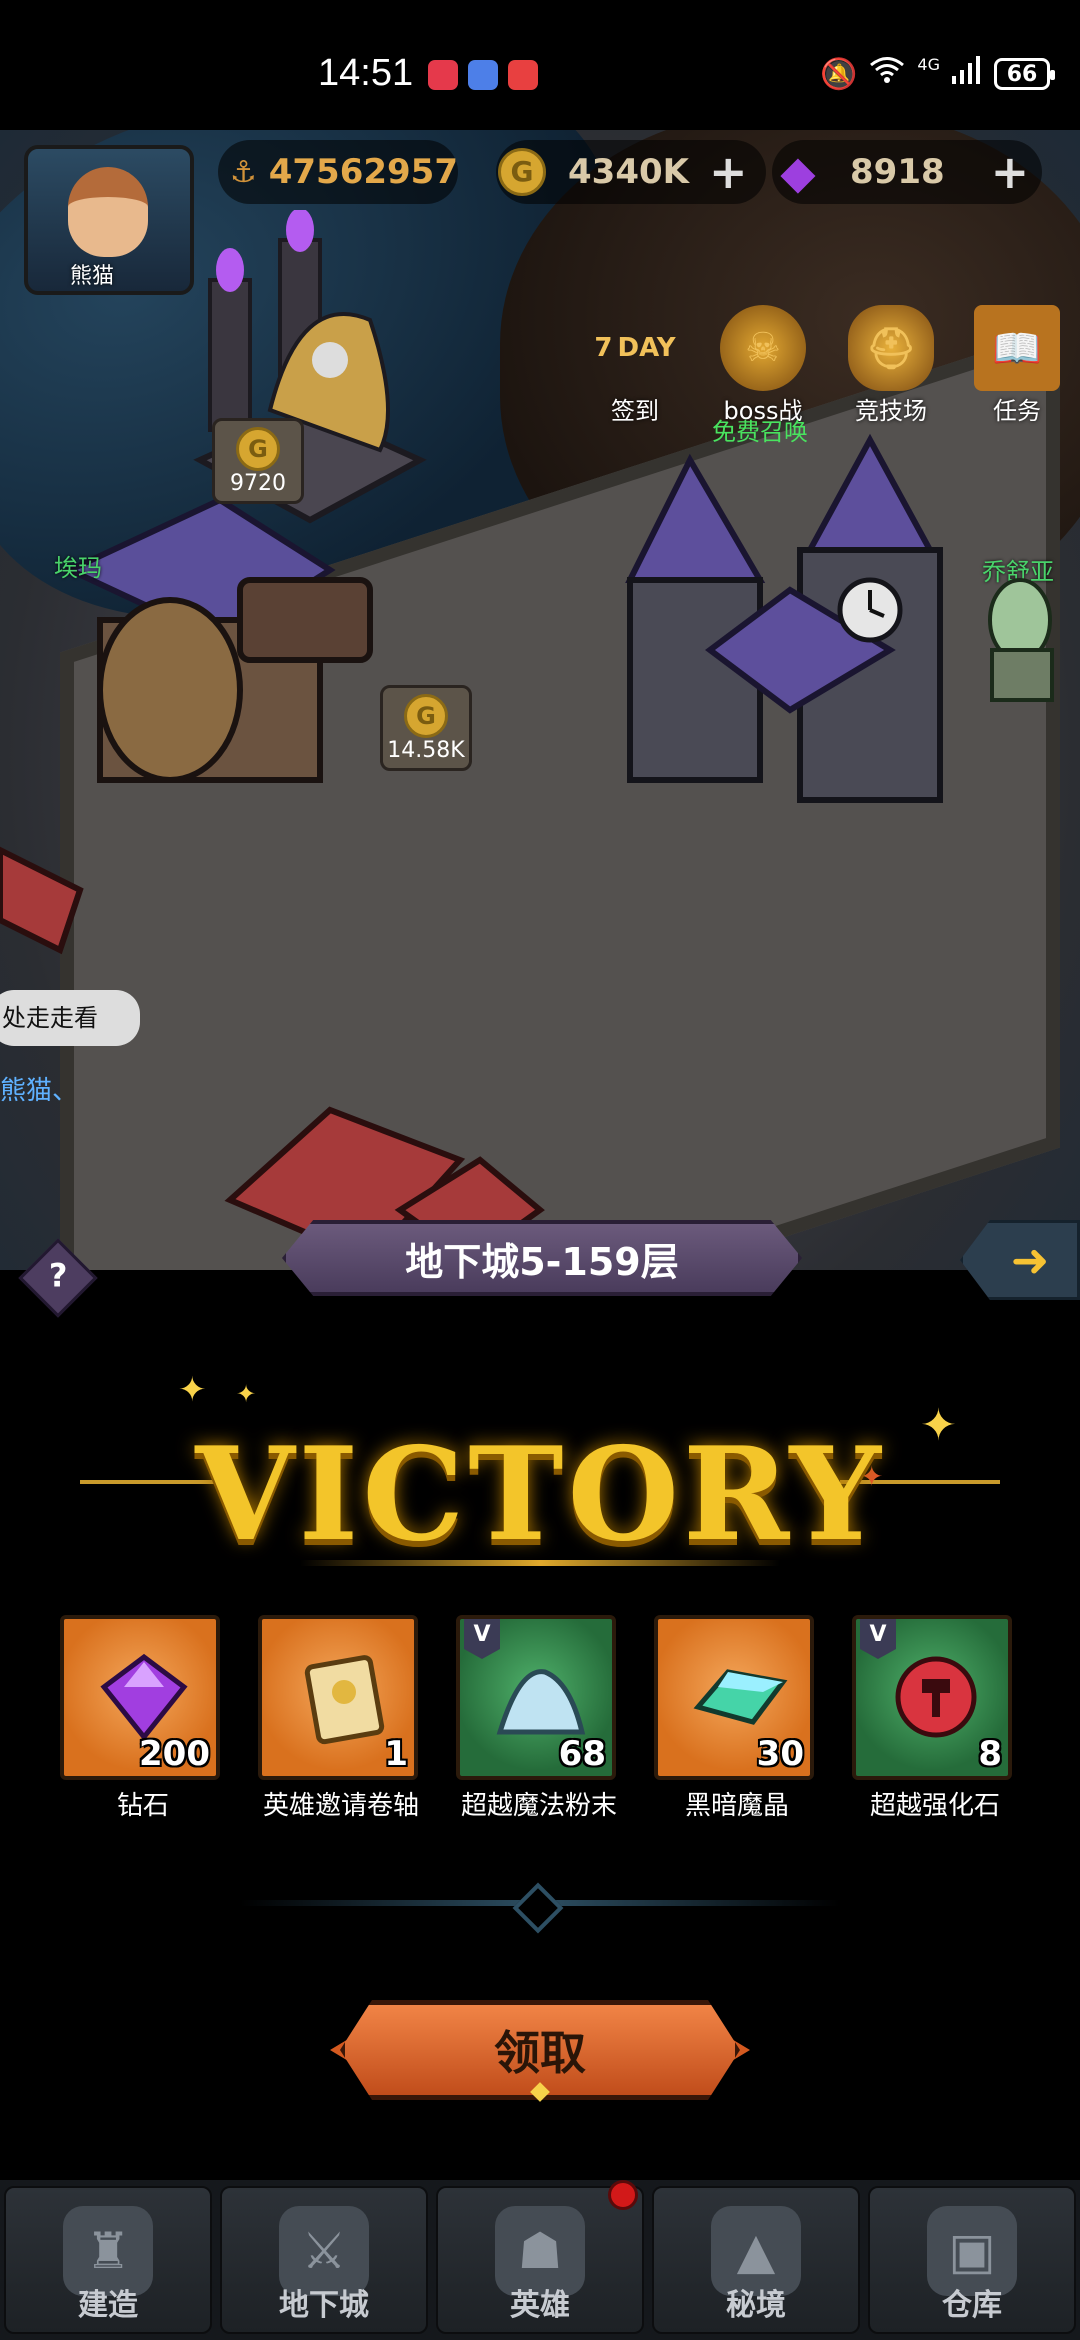 The image size is (1080, 2340). I want to click on bottom-nav: ♜ 建造 ⚔ 地下城 ☗ 英雄 ▲ 秘境 ▣ 仓库, so click(540, 2260).